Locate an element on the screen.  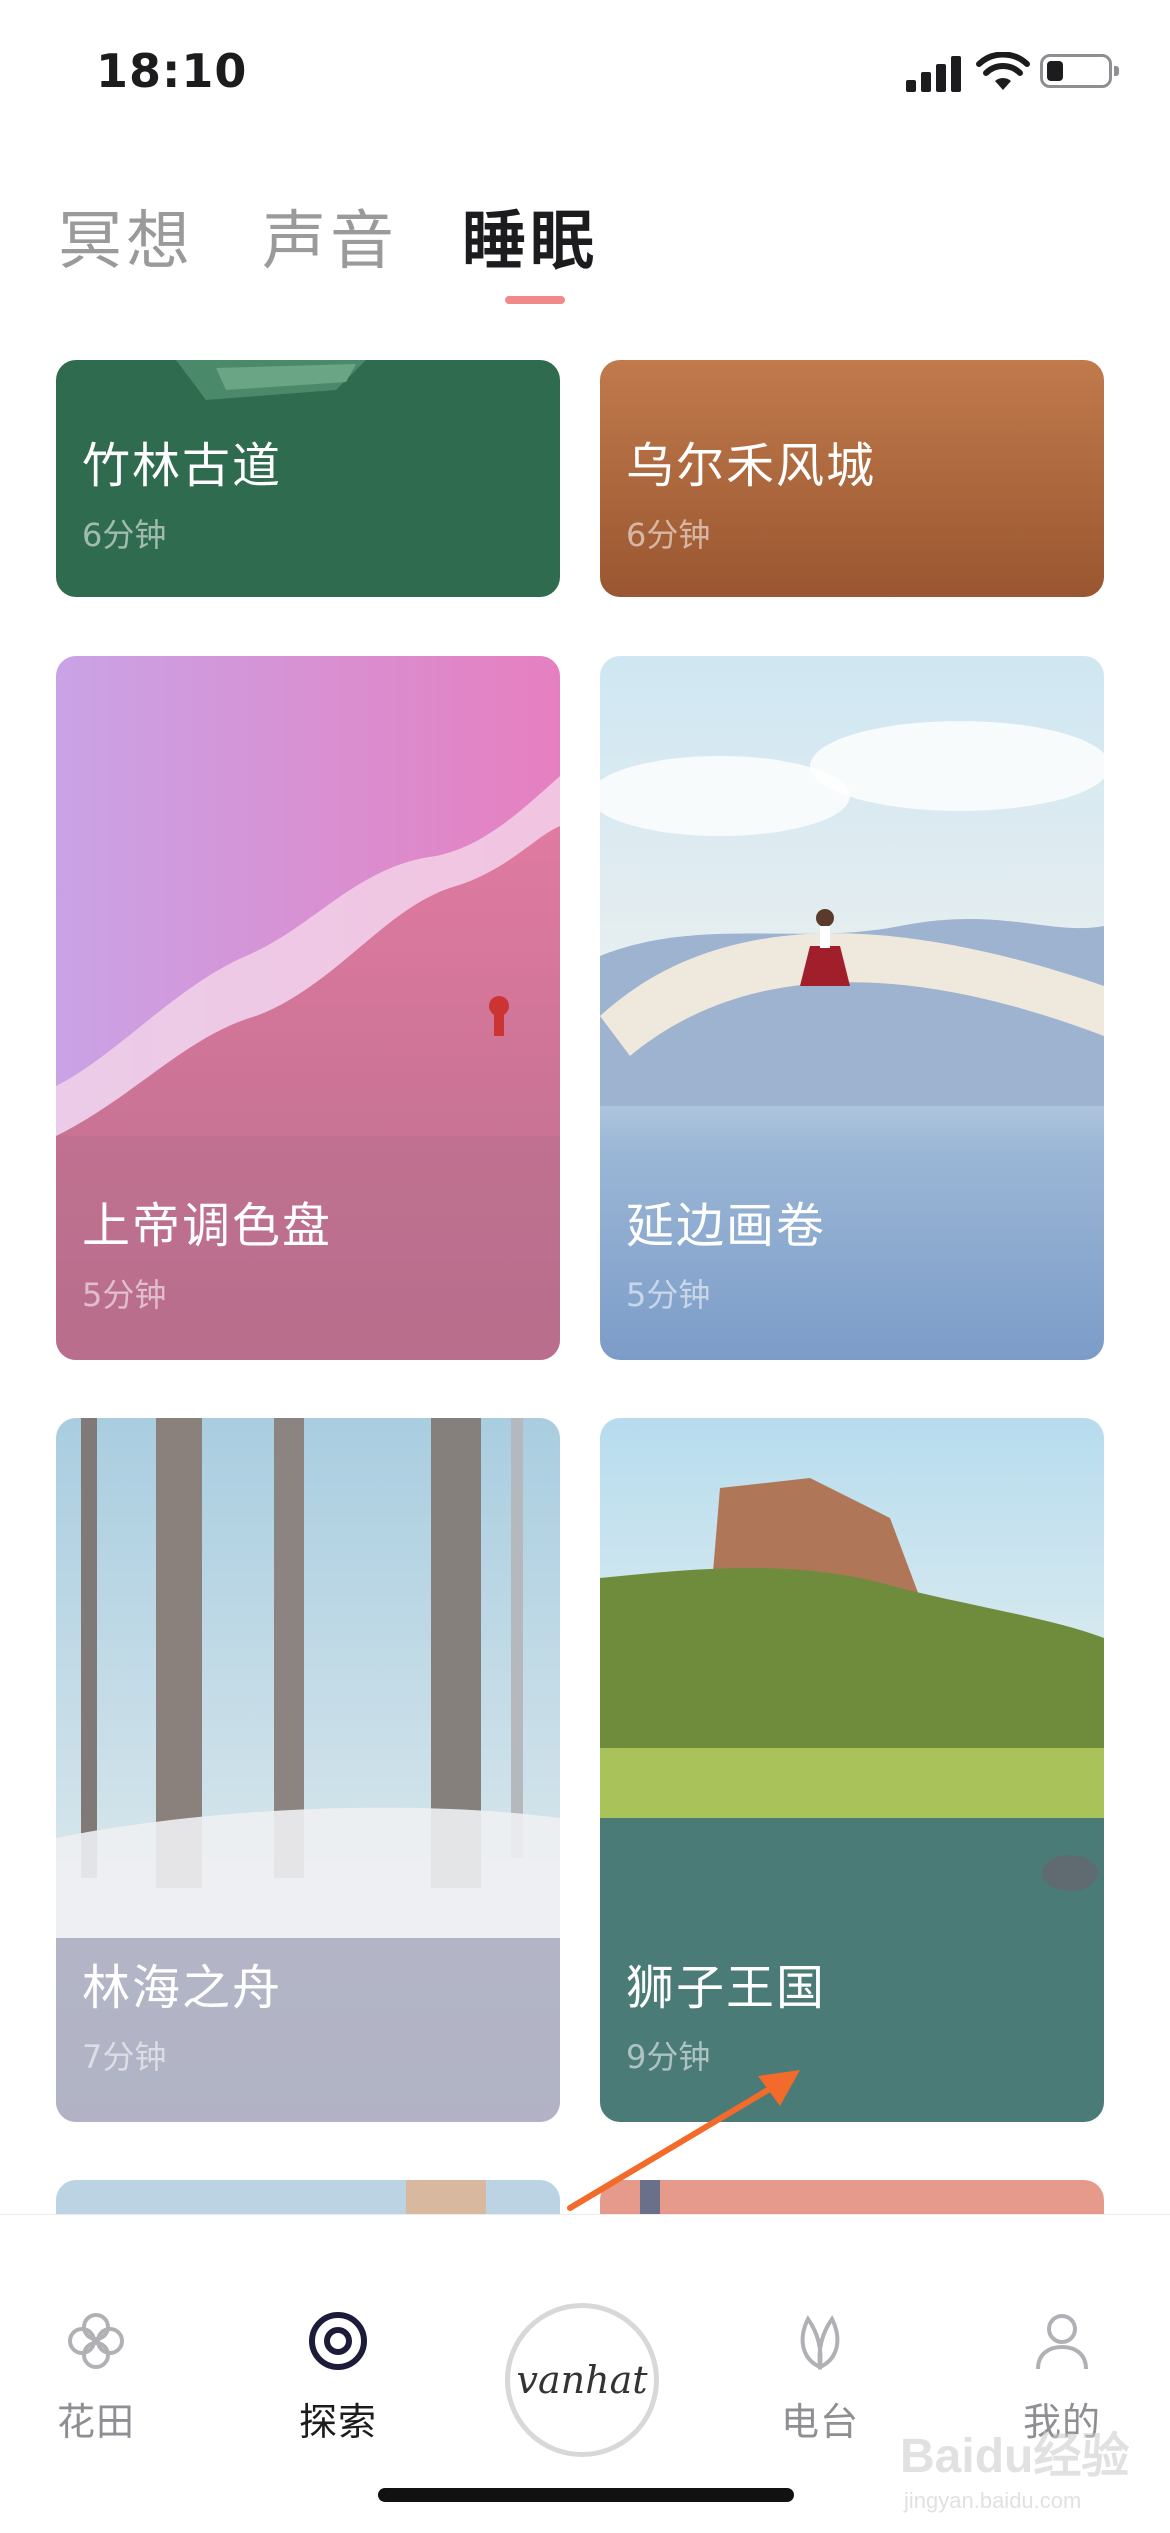
nav-item-explore: 探索 is located at coordinates (338, 2329).